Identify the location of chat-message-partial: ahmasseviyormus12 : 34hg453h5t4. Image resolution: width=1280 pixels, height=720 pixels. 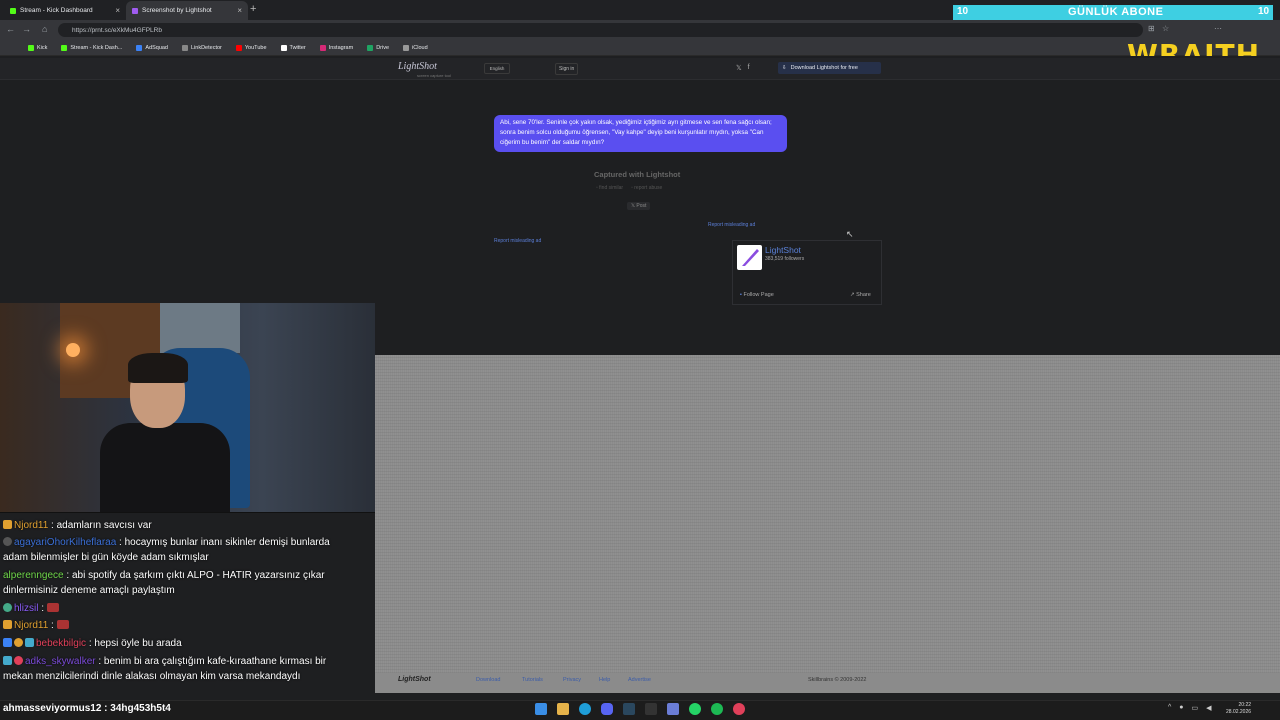
(87, 708).